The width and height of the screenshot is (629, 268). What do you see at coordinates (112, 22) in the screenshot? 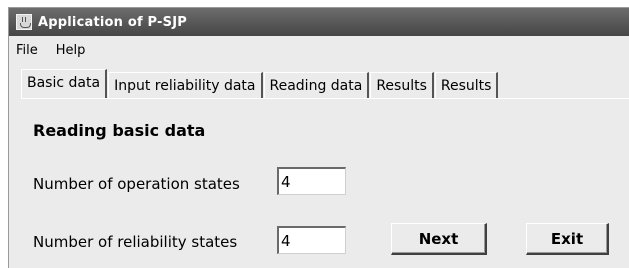
I see `window-title: Application of P-SJP` at bounding box center [112, 22].